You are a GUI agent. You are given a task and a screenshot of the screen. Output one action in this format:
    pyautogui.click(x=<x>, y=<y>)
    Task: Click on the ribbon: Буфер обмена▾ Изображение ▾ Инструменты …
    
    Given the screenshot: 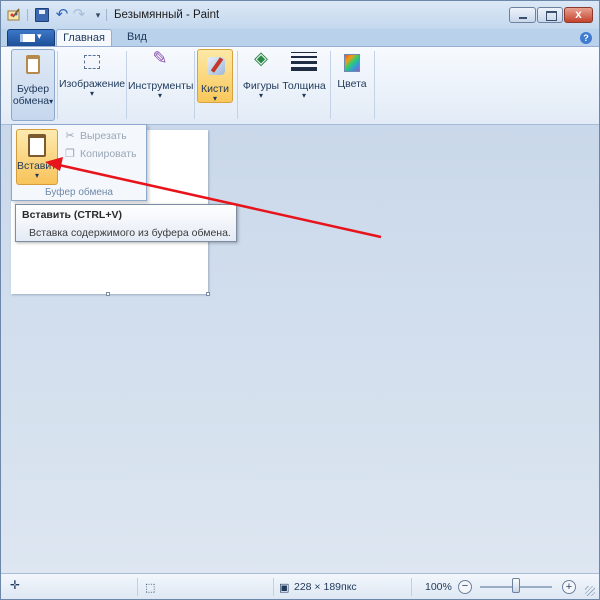 What is the action you would take?
    pyautogui.click(x=300, y=85)
    